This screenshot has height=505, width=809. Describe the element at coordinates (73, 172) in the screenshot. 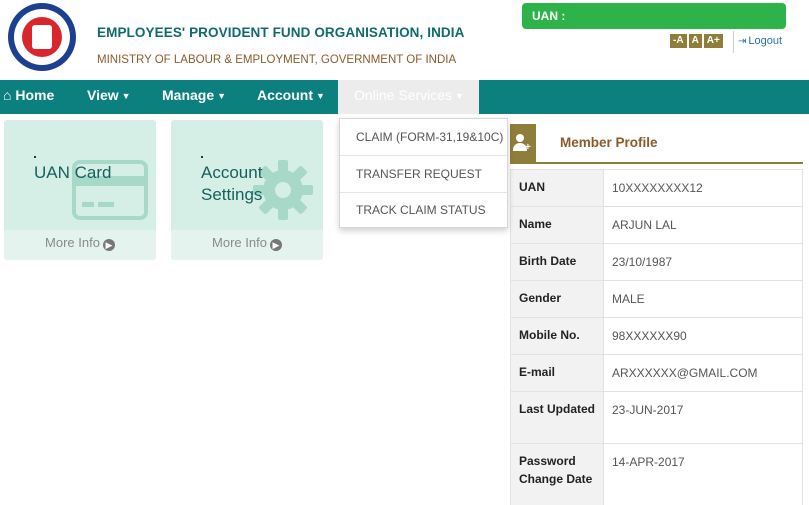

I see `uan-card-title: UAN Card` at that location.